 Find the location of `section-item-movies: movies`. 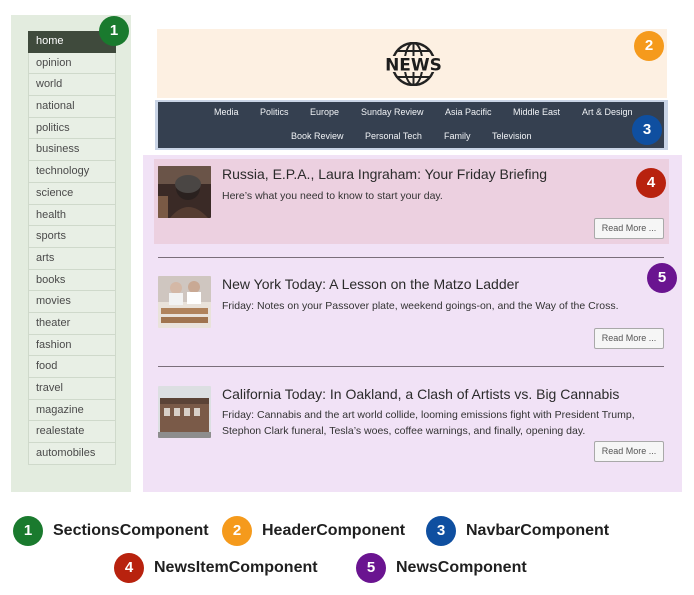

section-item-movies: movies is located at coordinates (72, 302).